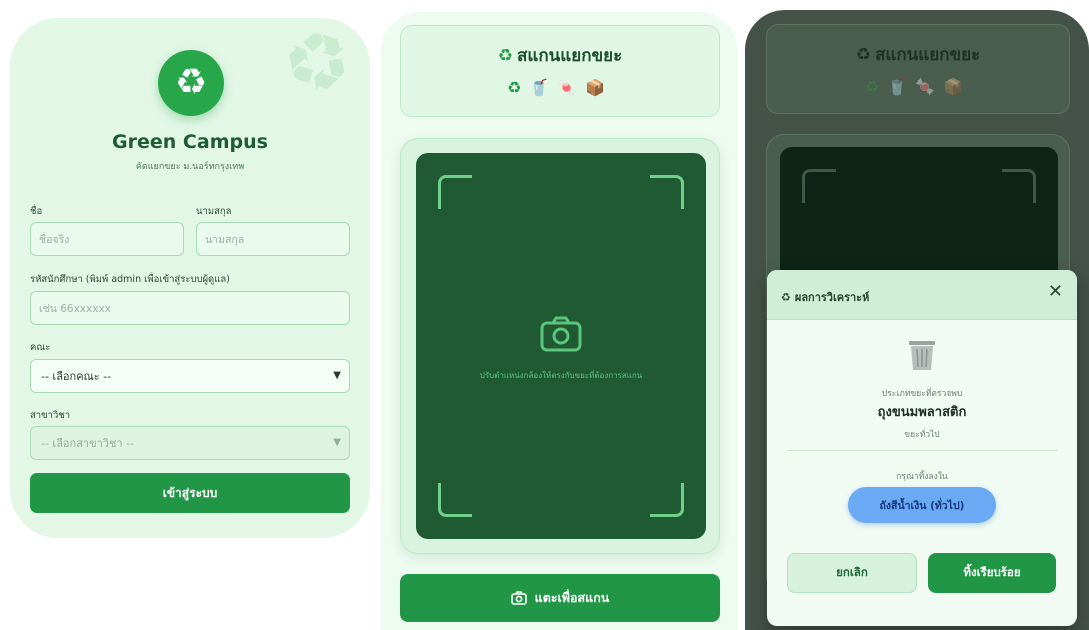 Image resolution: width=1089 pixels, height=630 pixels. Describe the element at coordinates (190, 493) in the screenshot. I see `login-button: เข้าสู่ระบบ` at that location.